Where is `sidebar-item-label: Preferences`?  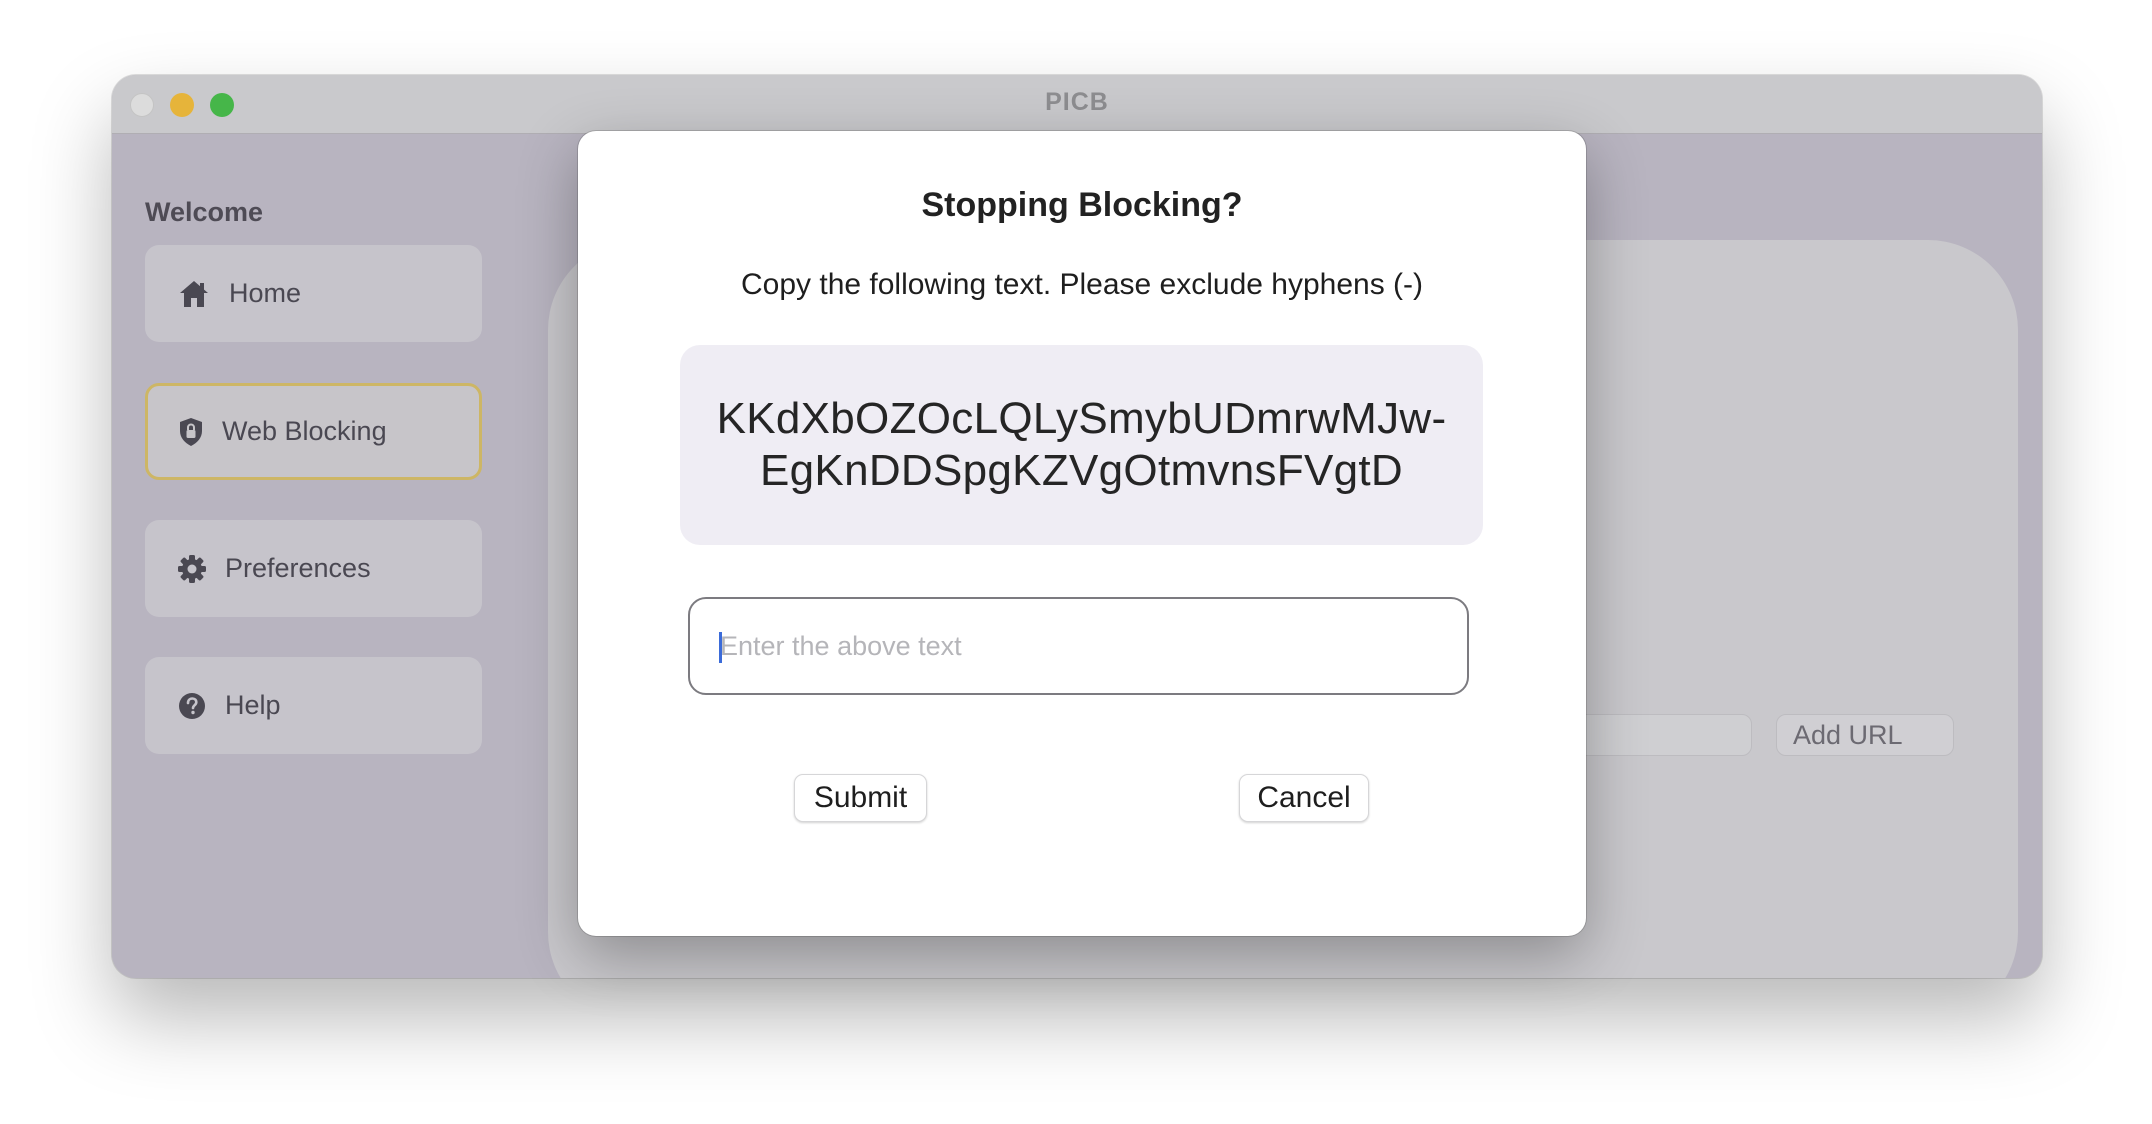
sidebar-item-label: Preferences is located at coordinates (298, 568).